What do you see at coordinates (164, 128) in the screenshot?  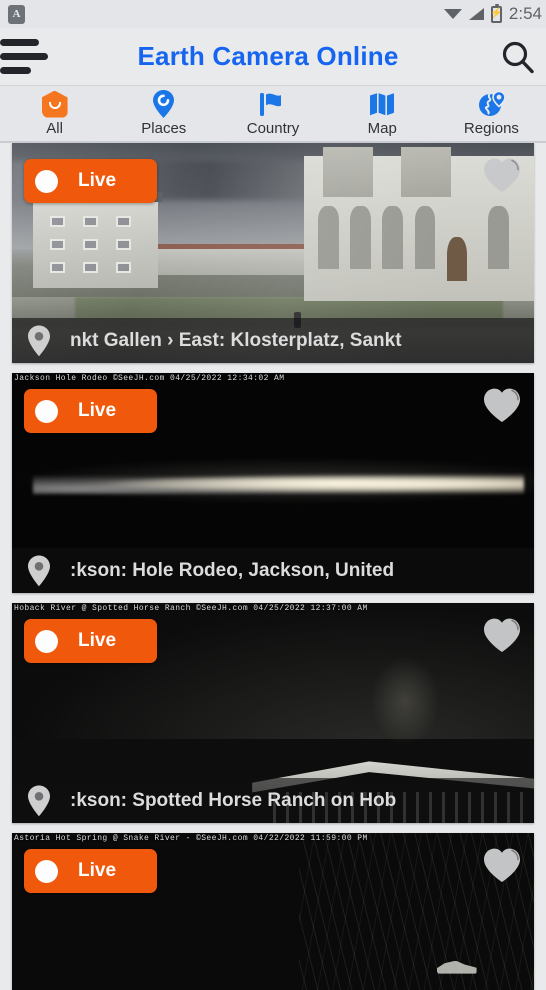 I see `tab-places-label: Places` at bounding box center [164, 128].